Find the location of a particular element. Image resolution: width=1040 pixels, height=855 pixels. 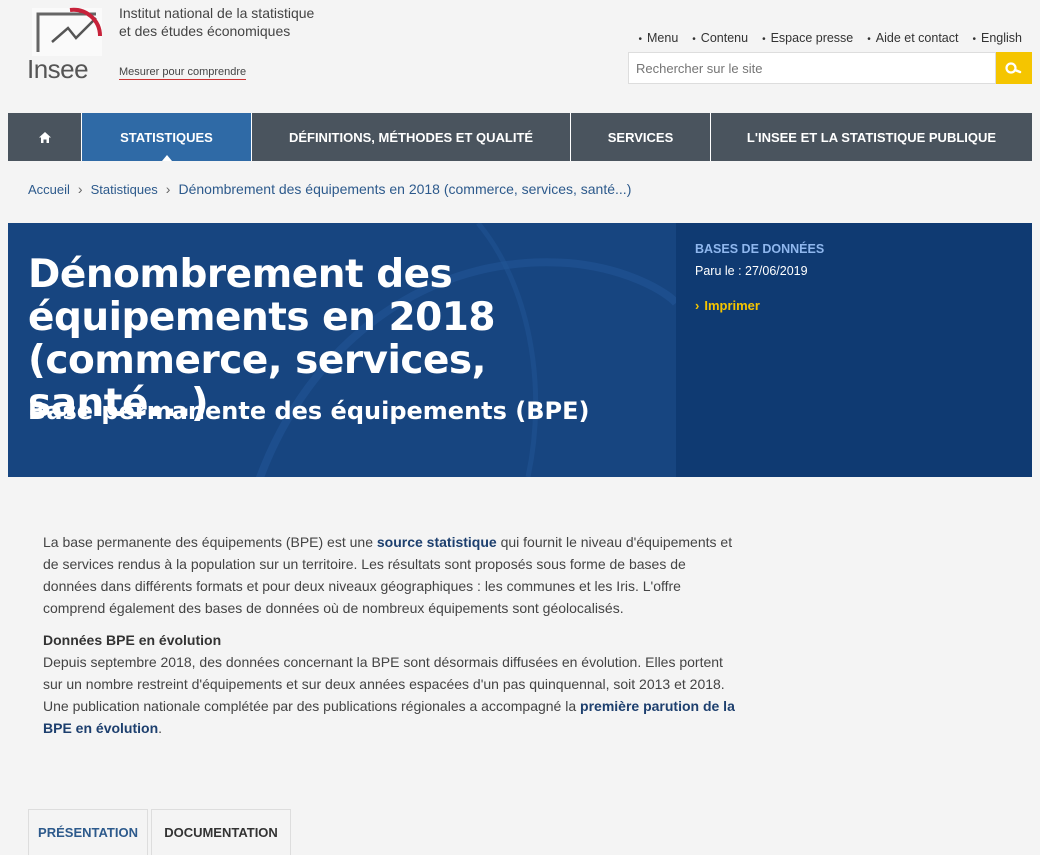

institute-name-line1: Institut national de la statistique is located at coordinates (217, 13).